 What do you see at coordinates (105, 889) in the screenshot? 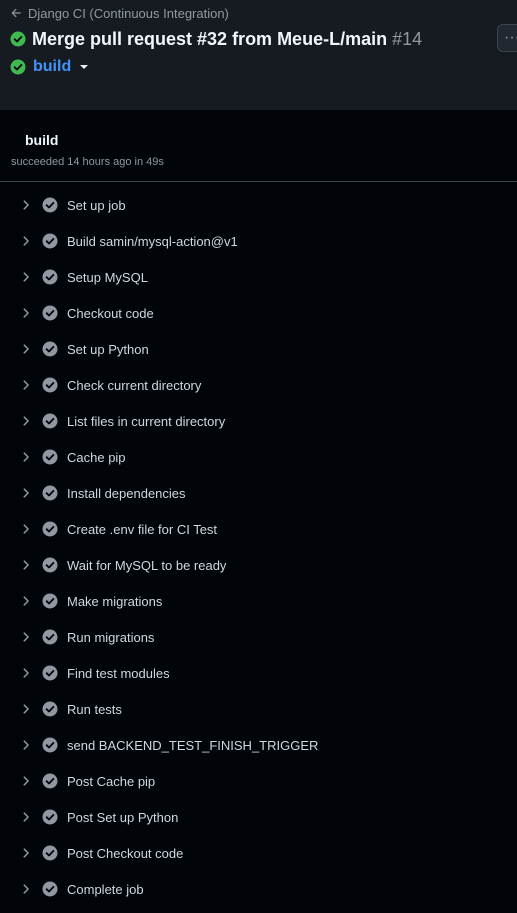
I see `step-label: Complete job` at bounding box center [105, 889].